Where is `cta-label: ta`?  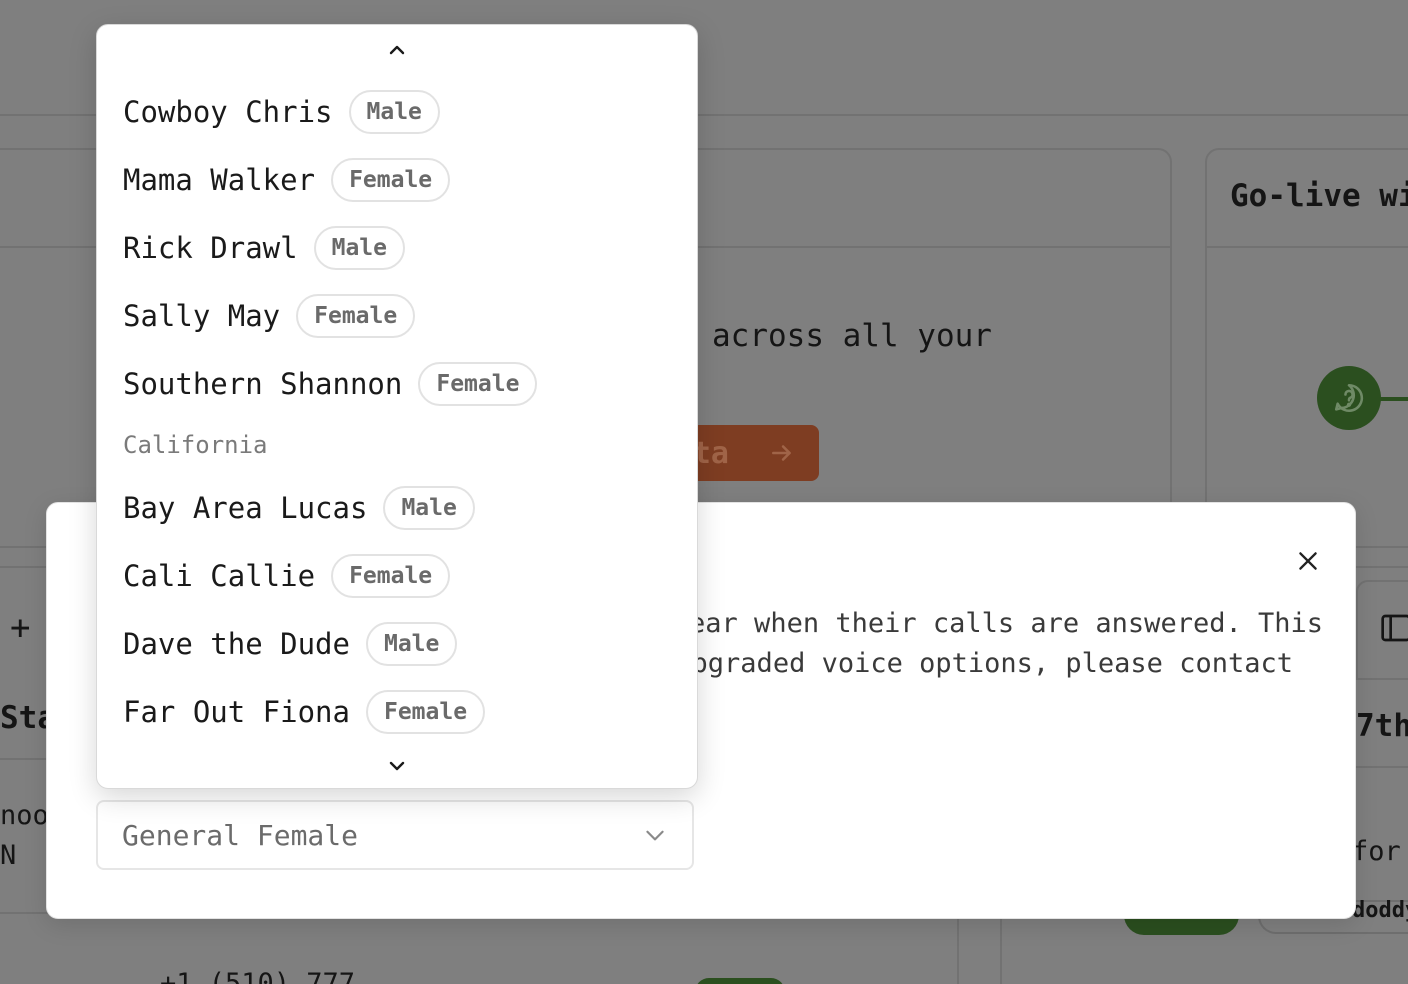
cta-label: ta is located at coordinates (710, 453).